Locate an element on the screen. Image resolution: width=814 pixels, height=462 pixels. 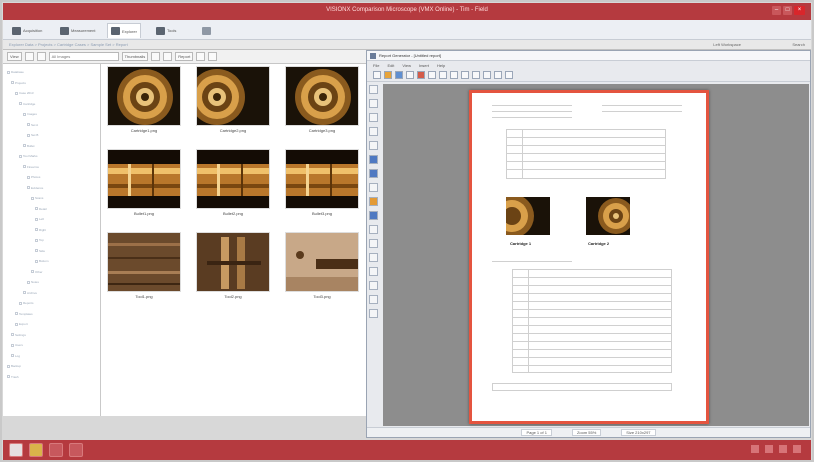
tree-item: Bottom is located at coordinates (42, 261).